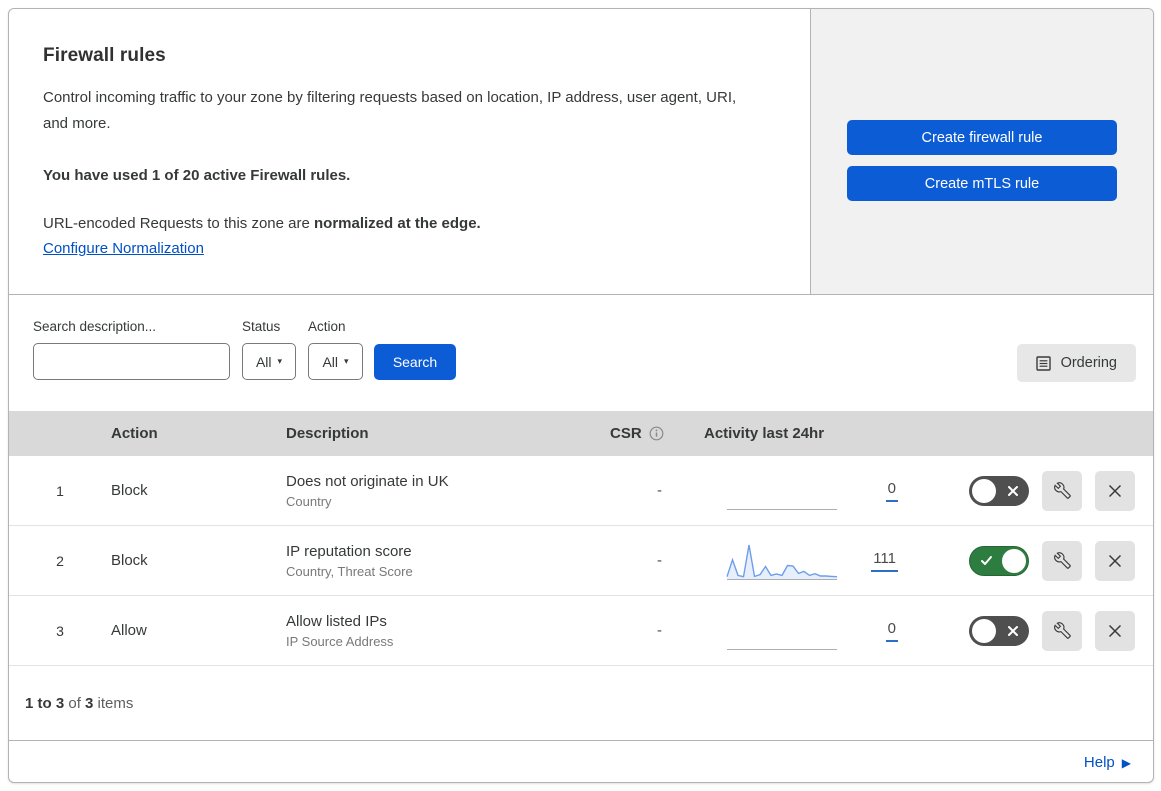 This screenshot has height=791, width=1161. What do you see at coordinates (349, 571) in the screenshot?
I see `rule-fields: Country, Threat Score` at bounding box center [349, 571].